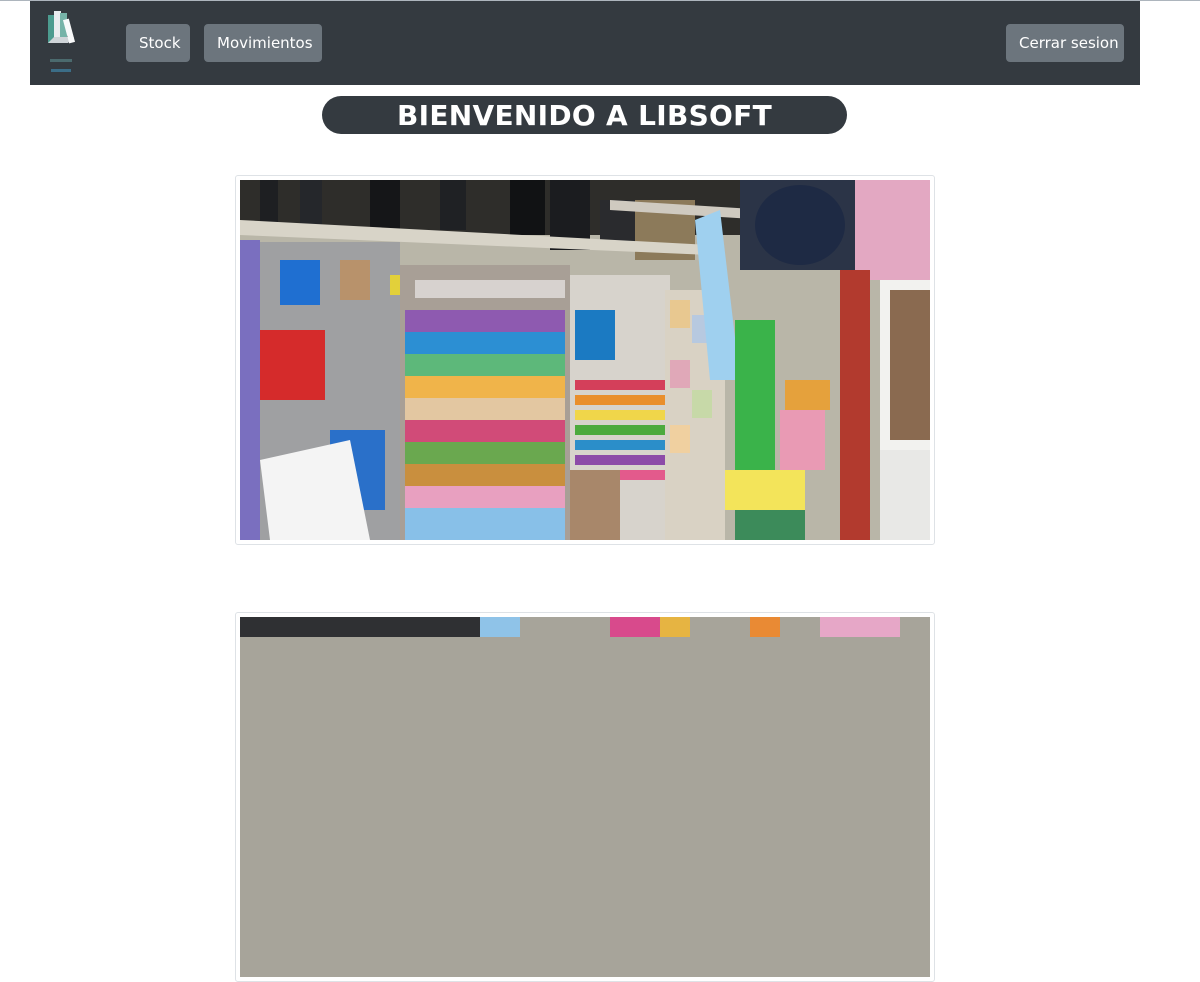 The width and height of the screenshot is (1200, 982). Describe the element at coordinates (62, 43) in the screenshot. I see `libsoft-logo-icon` at that location.